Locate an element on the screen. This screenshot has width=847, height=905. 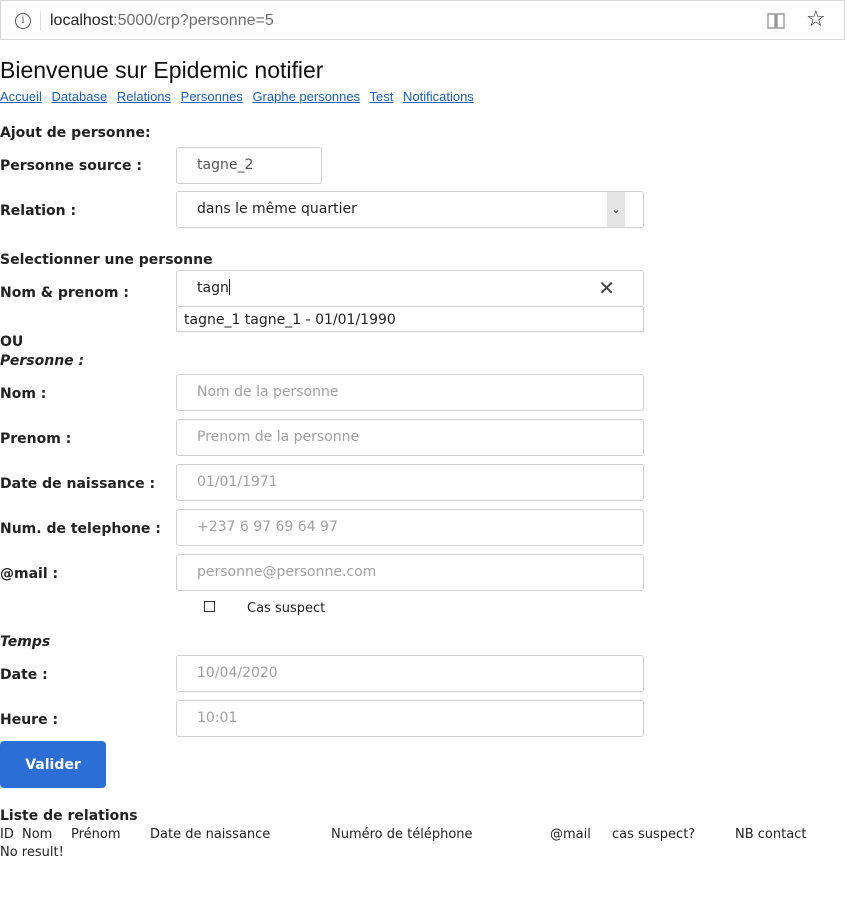
cas-suspect-checkbox is located at coordinates (209, 606).